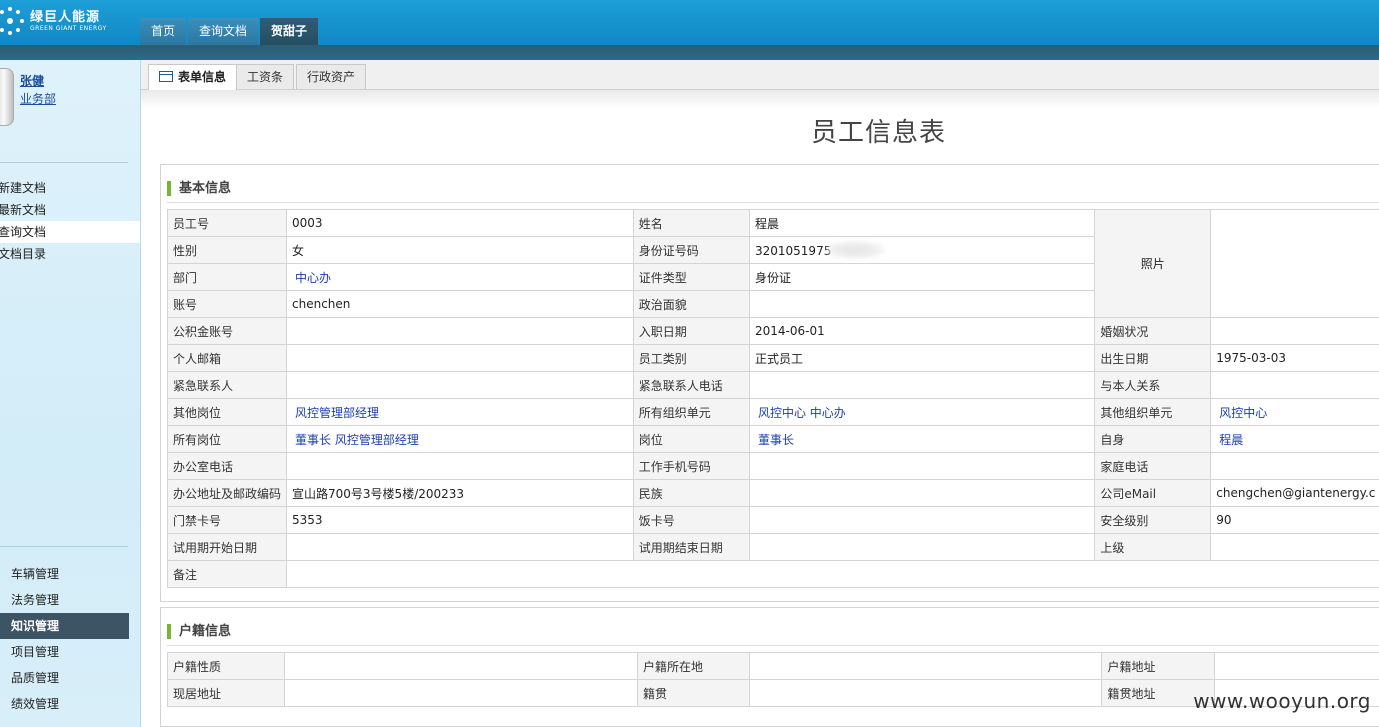 This screenshot has width=1379, height=727. I want to click on table-row: 其他岗位 风控管理部经理 所有组织单元 风控中心 中心办 其他组织单元 风控中心, so click(772, 412).